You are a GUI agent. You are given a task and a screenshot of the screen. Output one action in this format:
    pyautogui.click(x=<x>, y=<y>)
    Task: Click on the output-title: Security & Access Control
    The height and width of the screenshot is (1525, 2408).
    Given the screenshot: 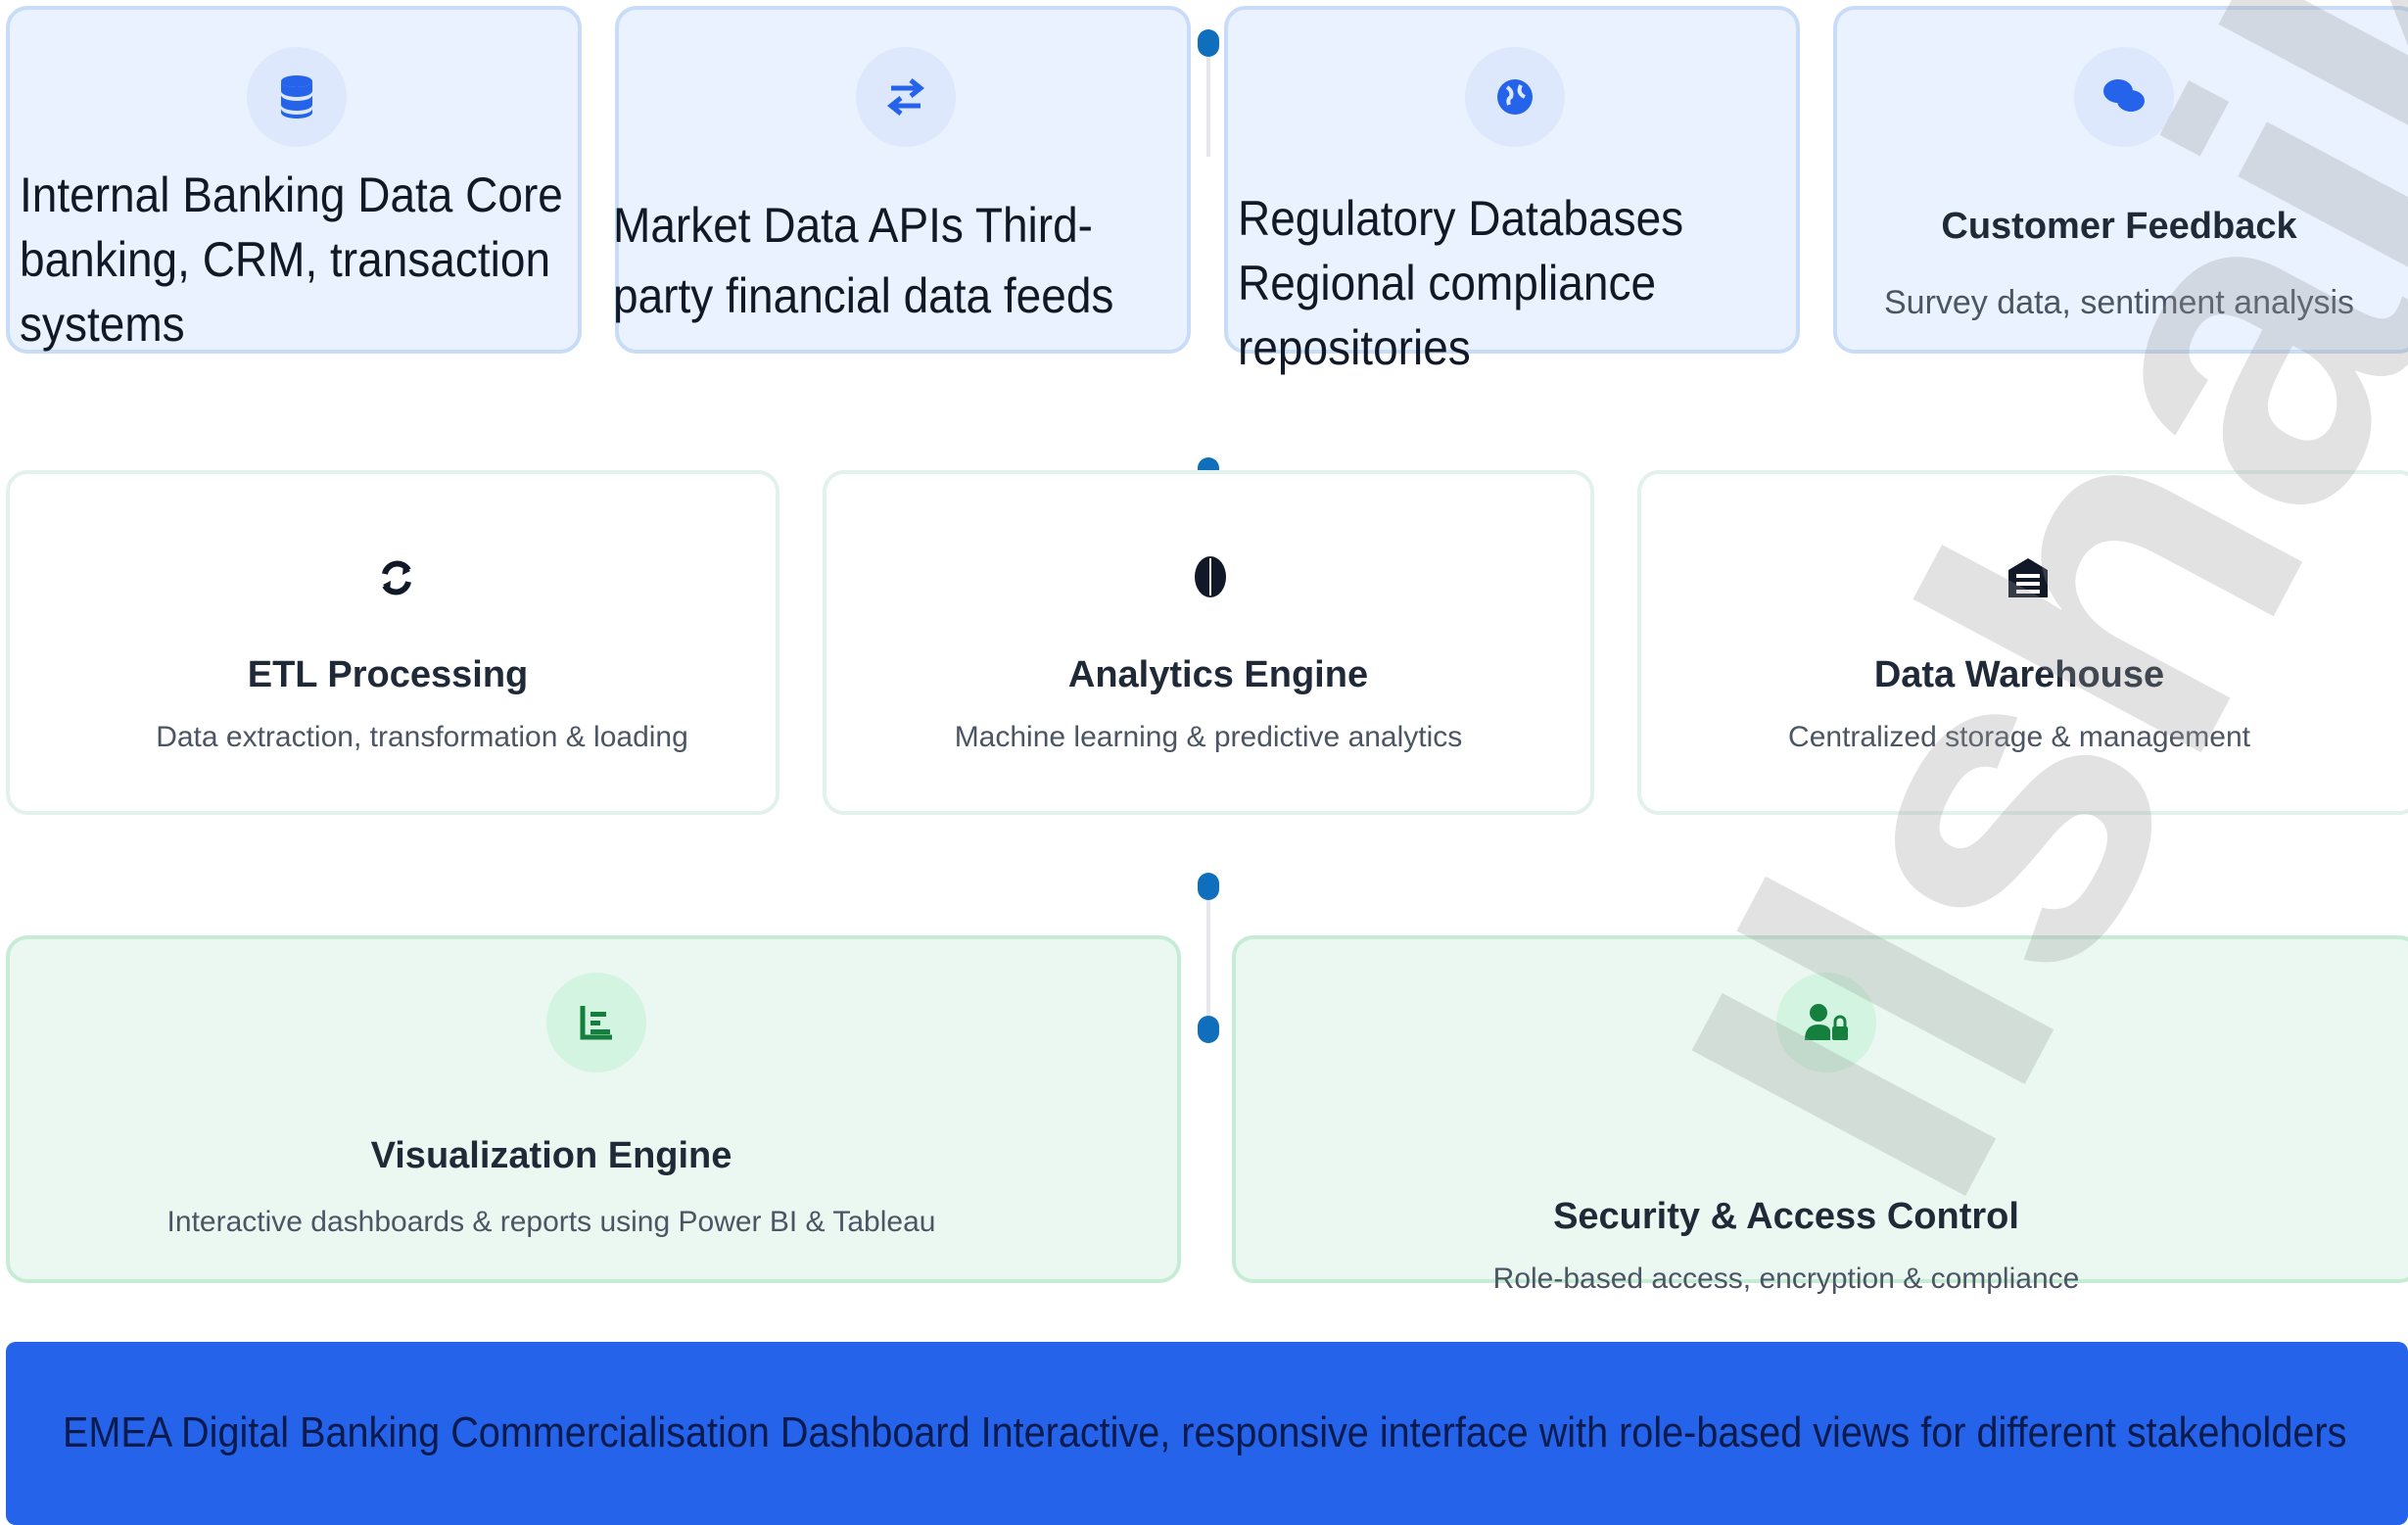 What is the action you would take?
    pyautogui.click(x=1786, y=1216)
    